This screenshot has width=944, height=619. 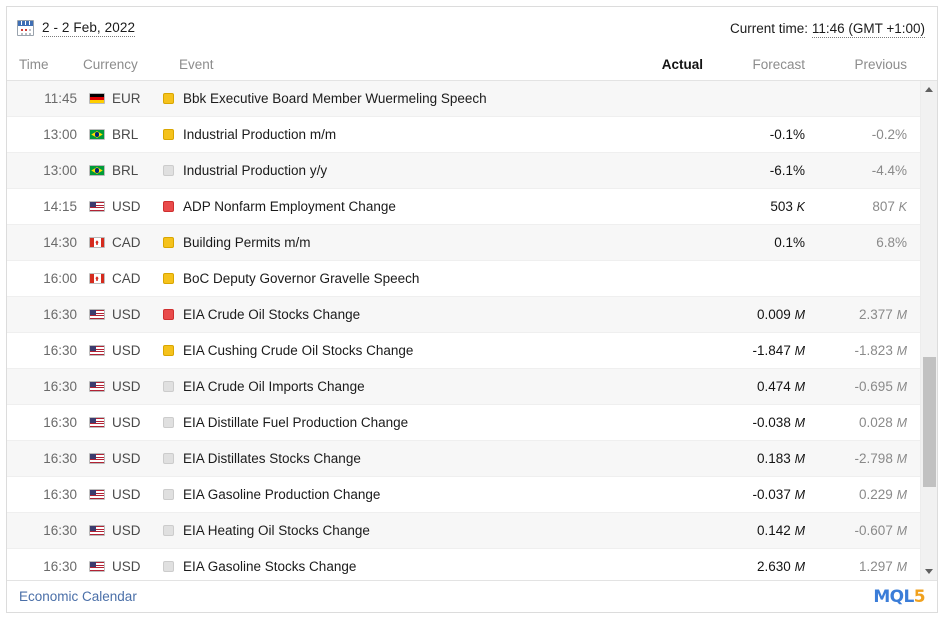 What do you see at coordinates (126, 278) in the screenshot?
I see `currency-code: CAD` at bounding box center [126, 278].